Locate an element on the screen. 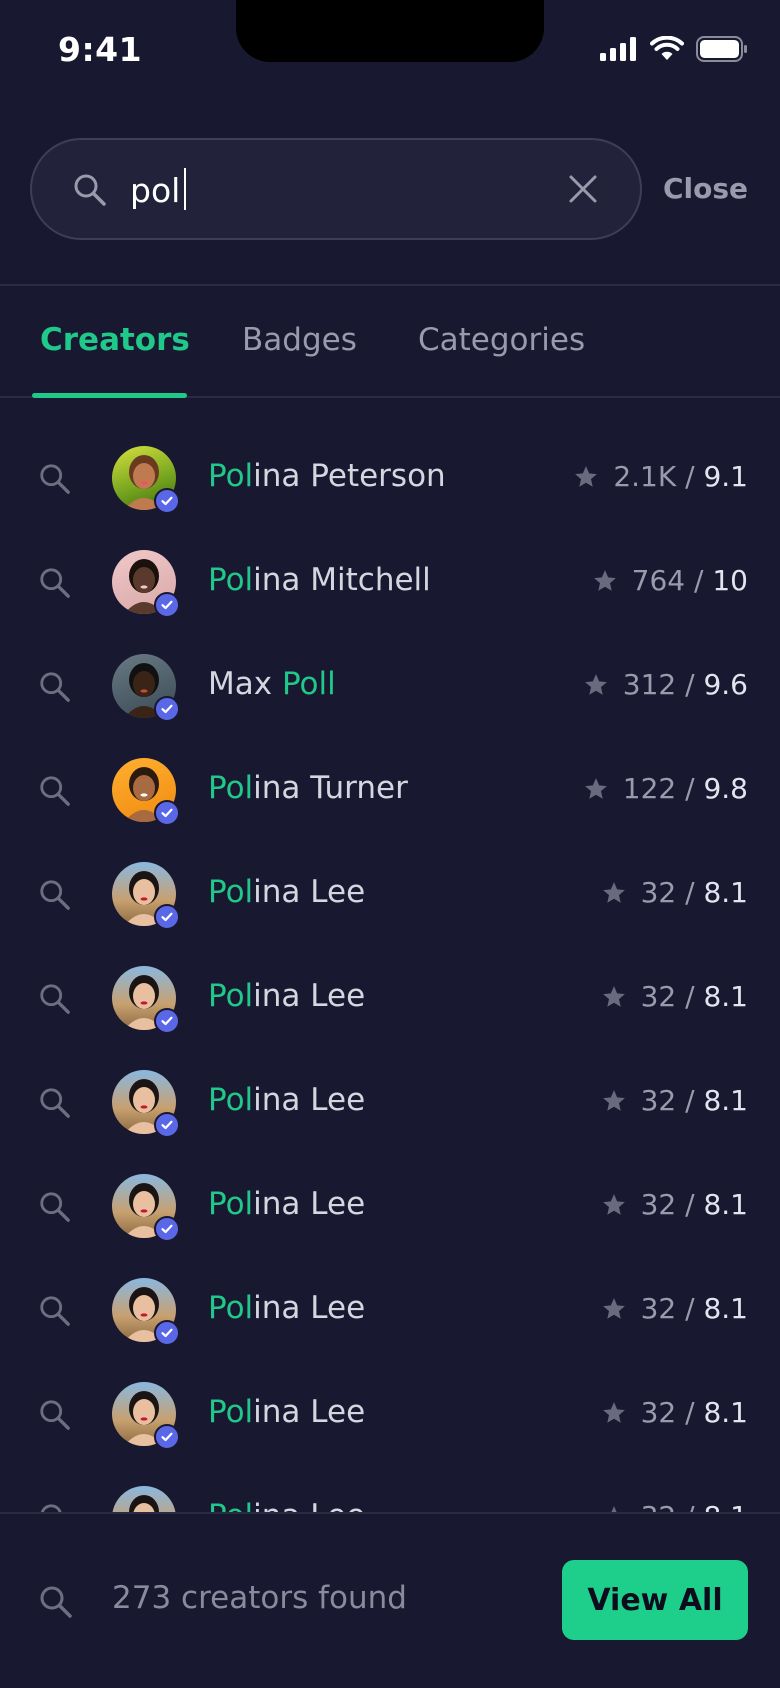  status-bar: 9:41 is located at coordinates (390, 50).